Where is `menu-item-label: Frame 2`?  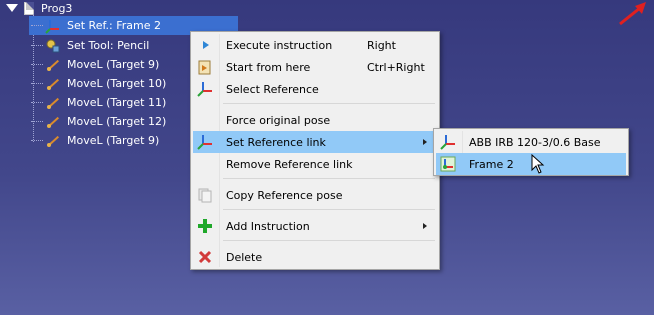 menu-item-label: Frame 2 is located at coordinates (491, 164).